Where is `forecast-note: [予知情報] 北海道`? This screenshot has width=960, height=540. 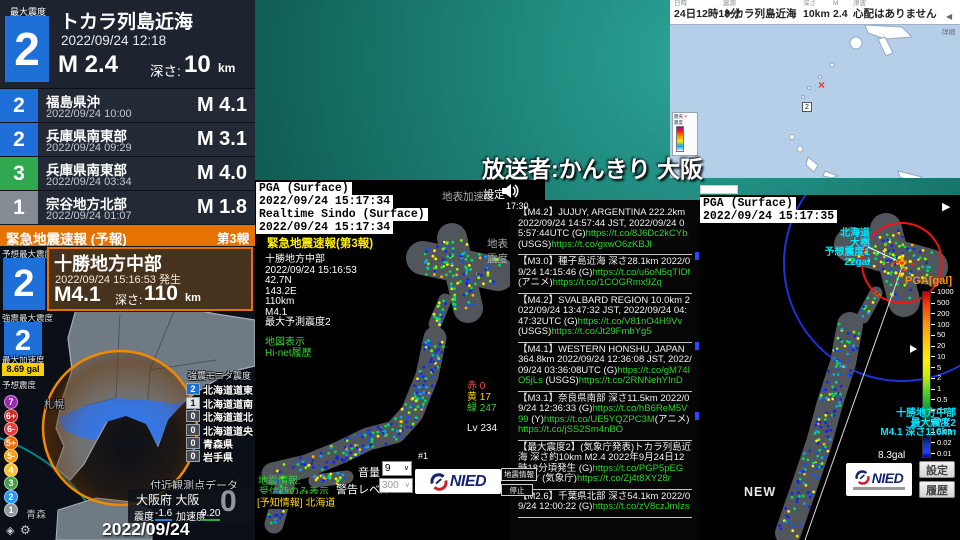
forecast-note: [予知情報] 北海道 is located at coordinates (296, 501).